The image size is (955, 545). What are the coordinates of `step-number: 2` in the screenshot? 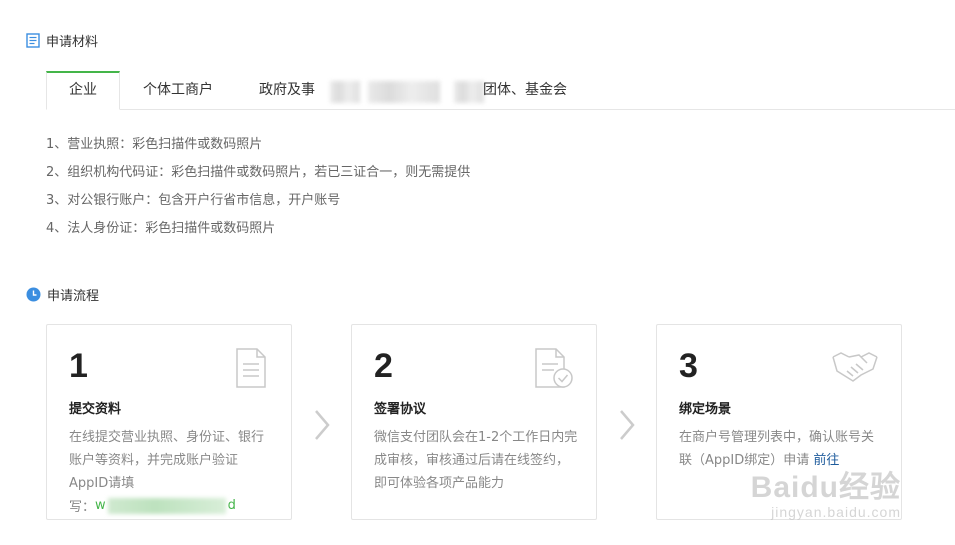 It's located at (383, 366).